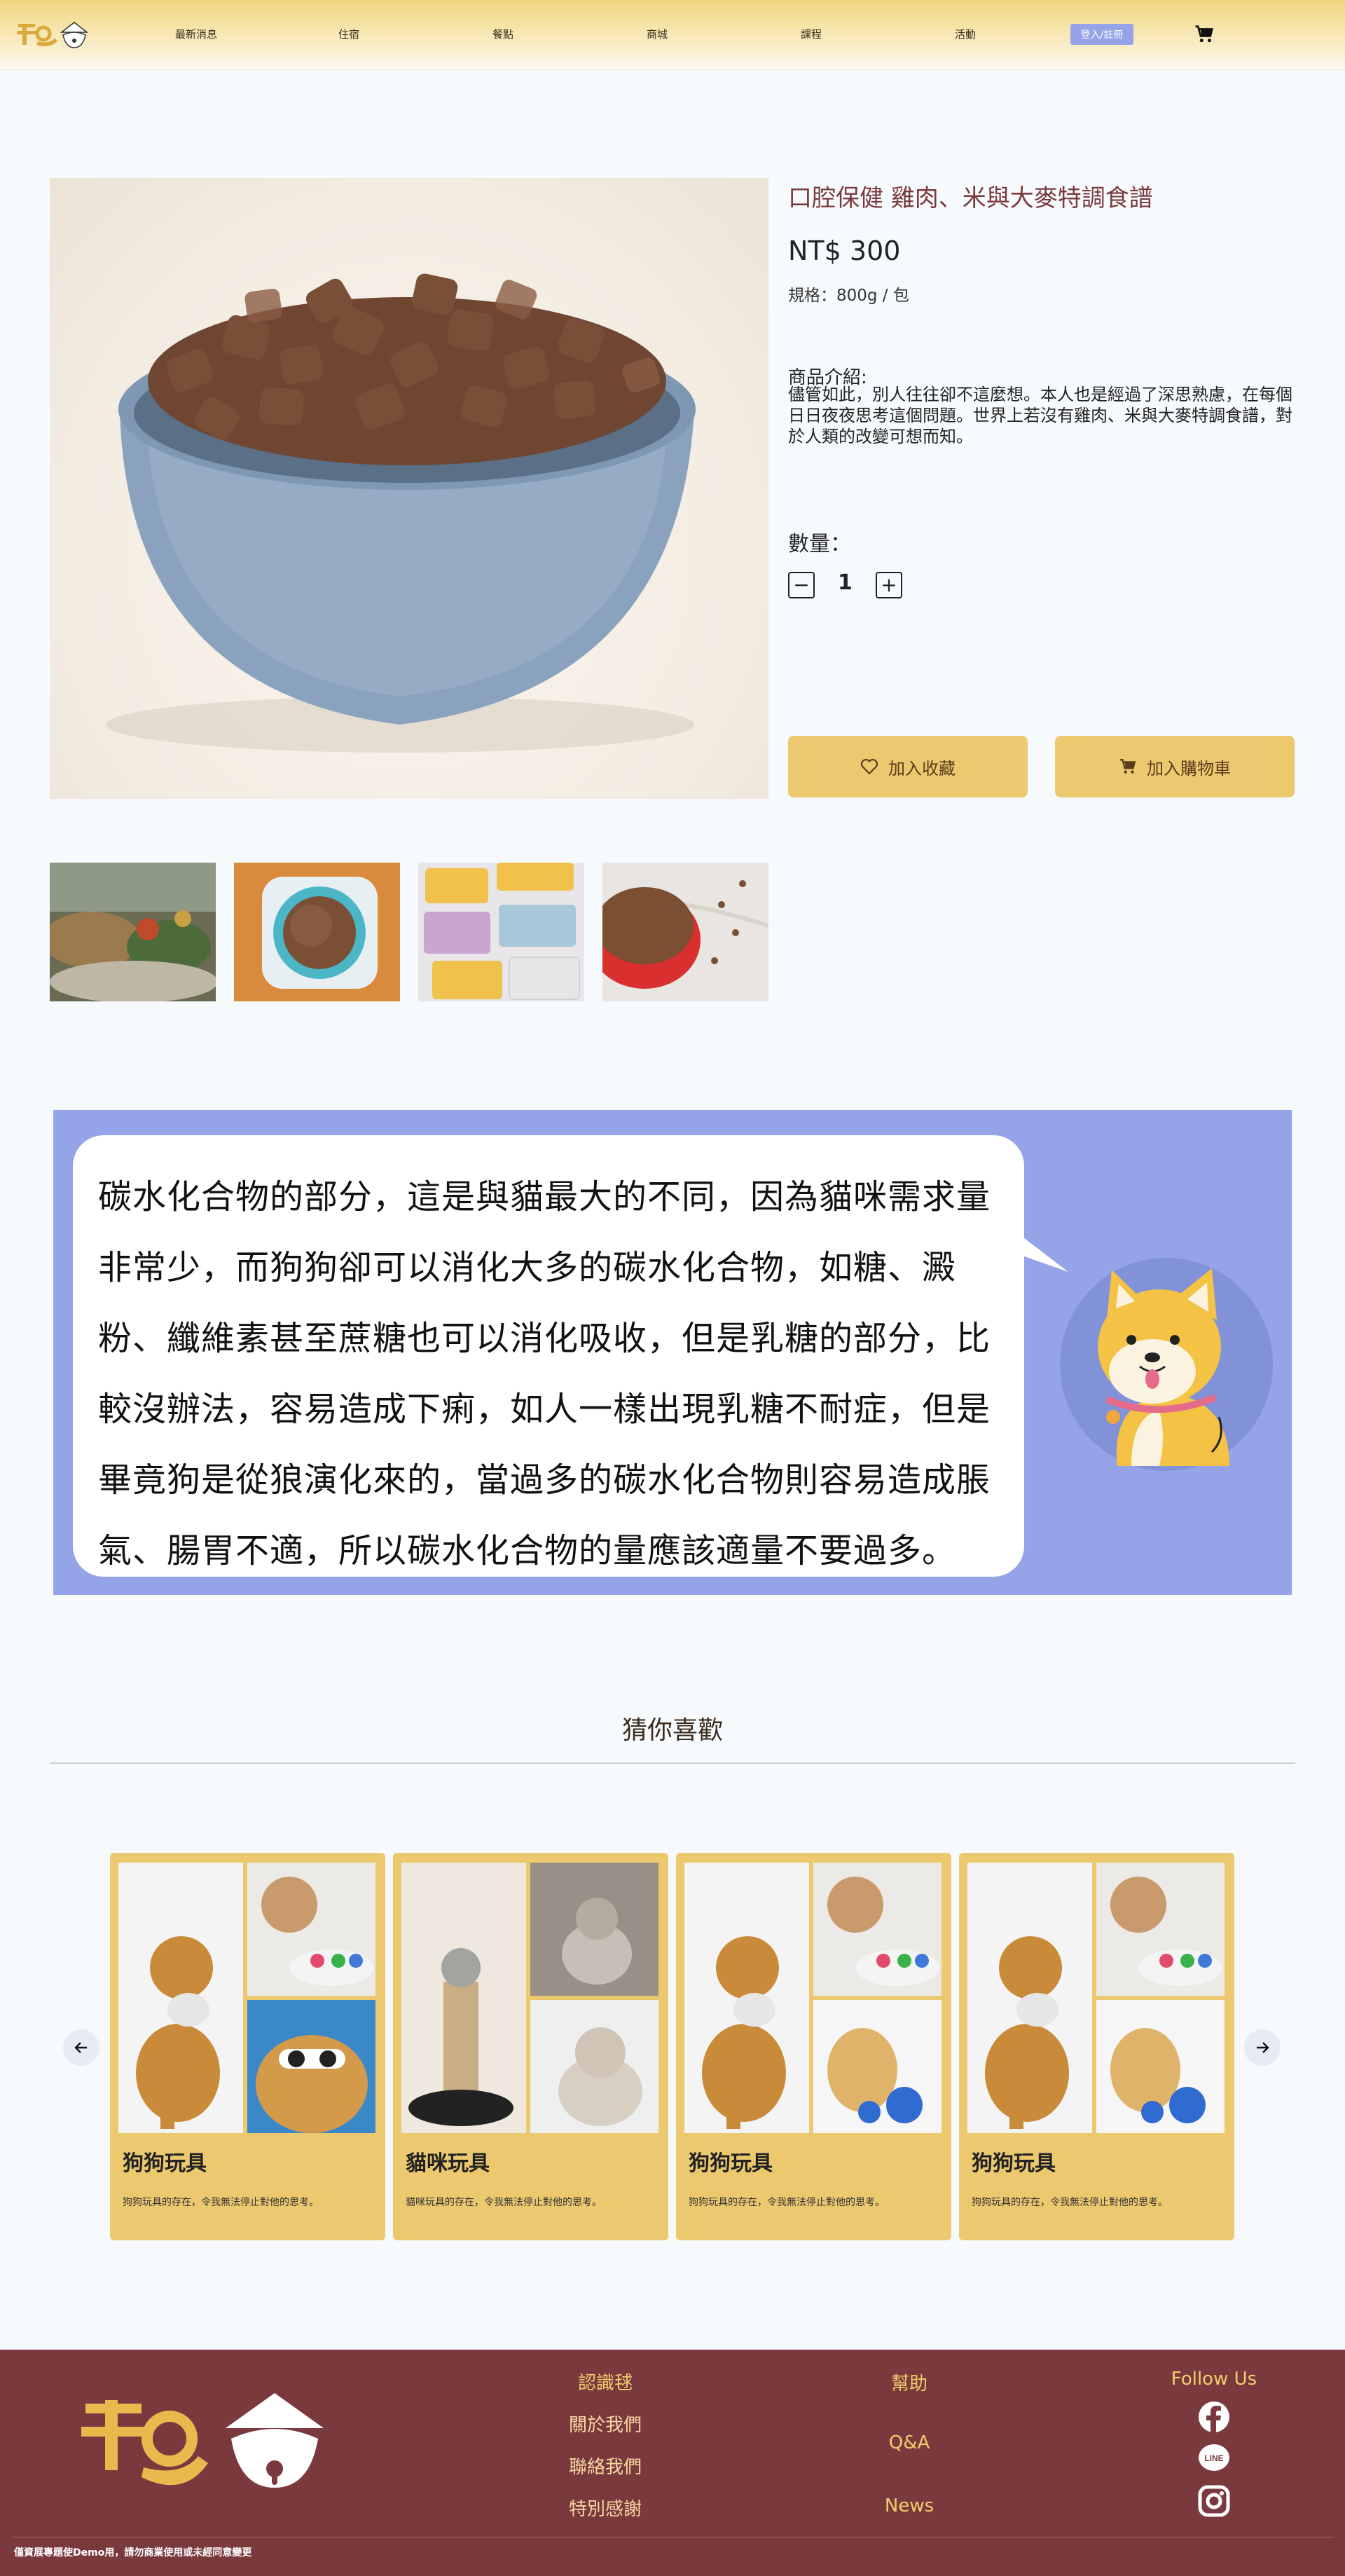 This screenshot has width=1345, height=2576. I want to click on product-spec: 規格：800g / 包, so click(848, 296).